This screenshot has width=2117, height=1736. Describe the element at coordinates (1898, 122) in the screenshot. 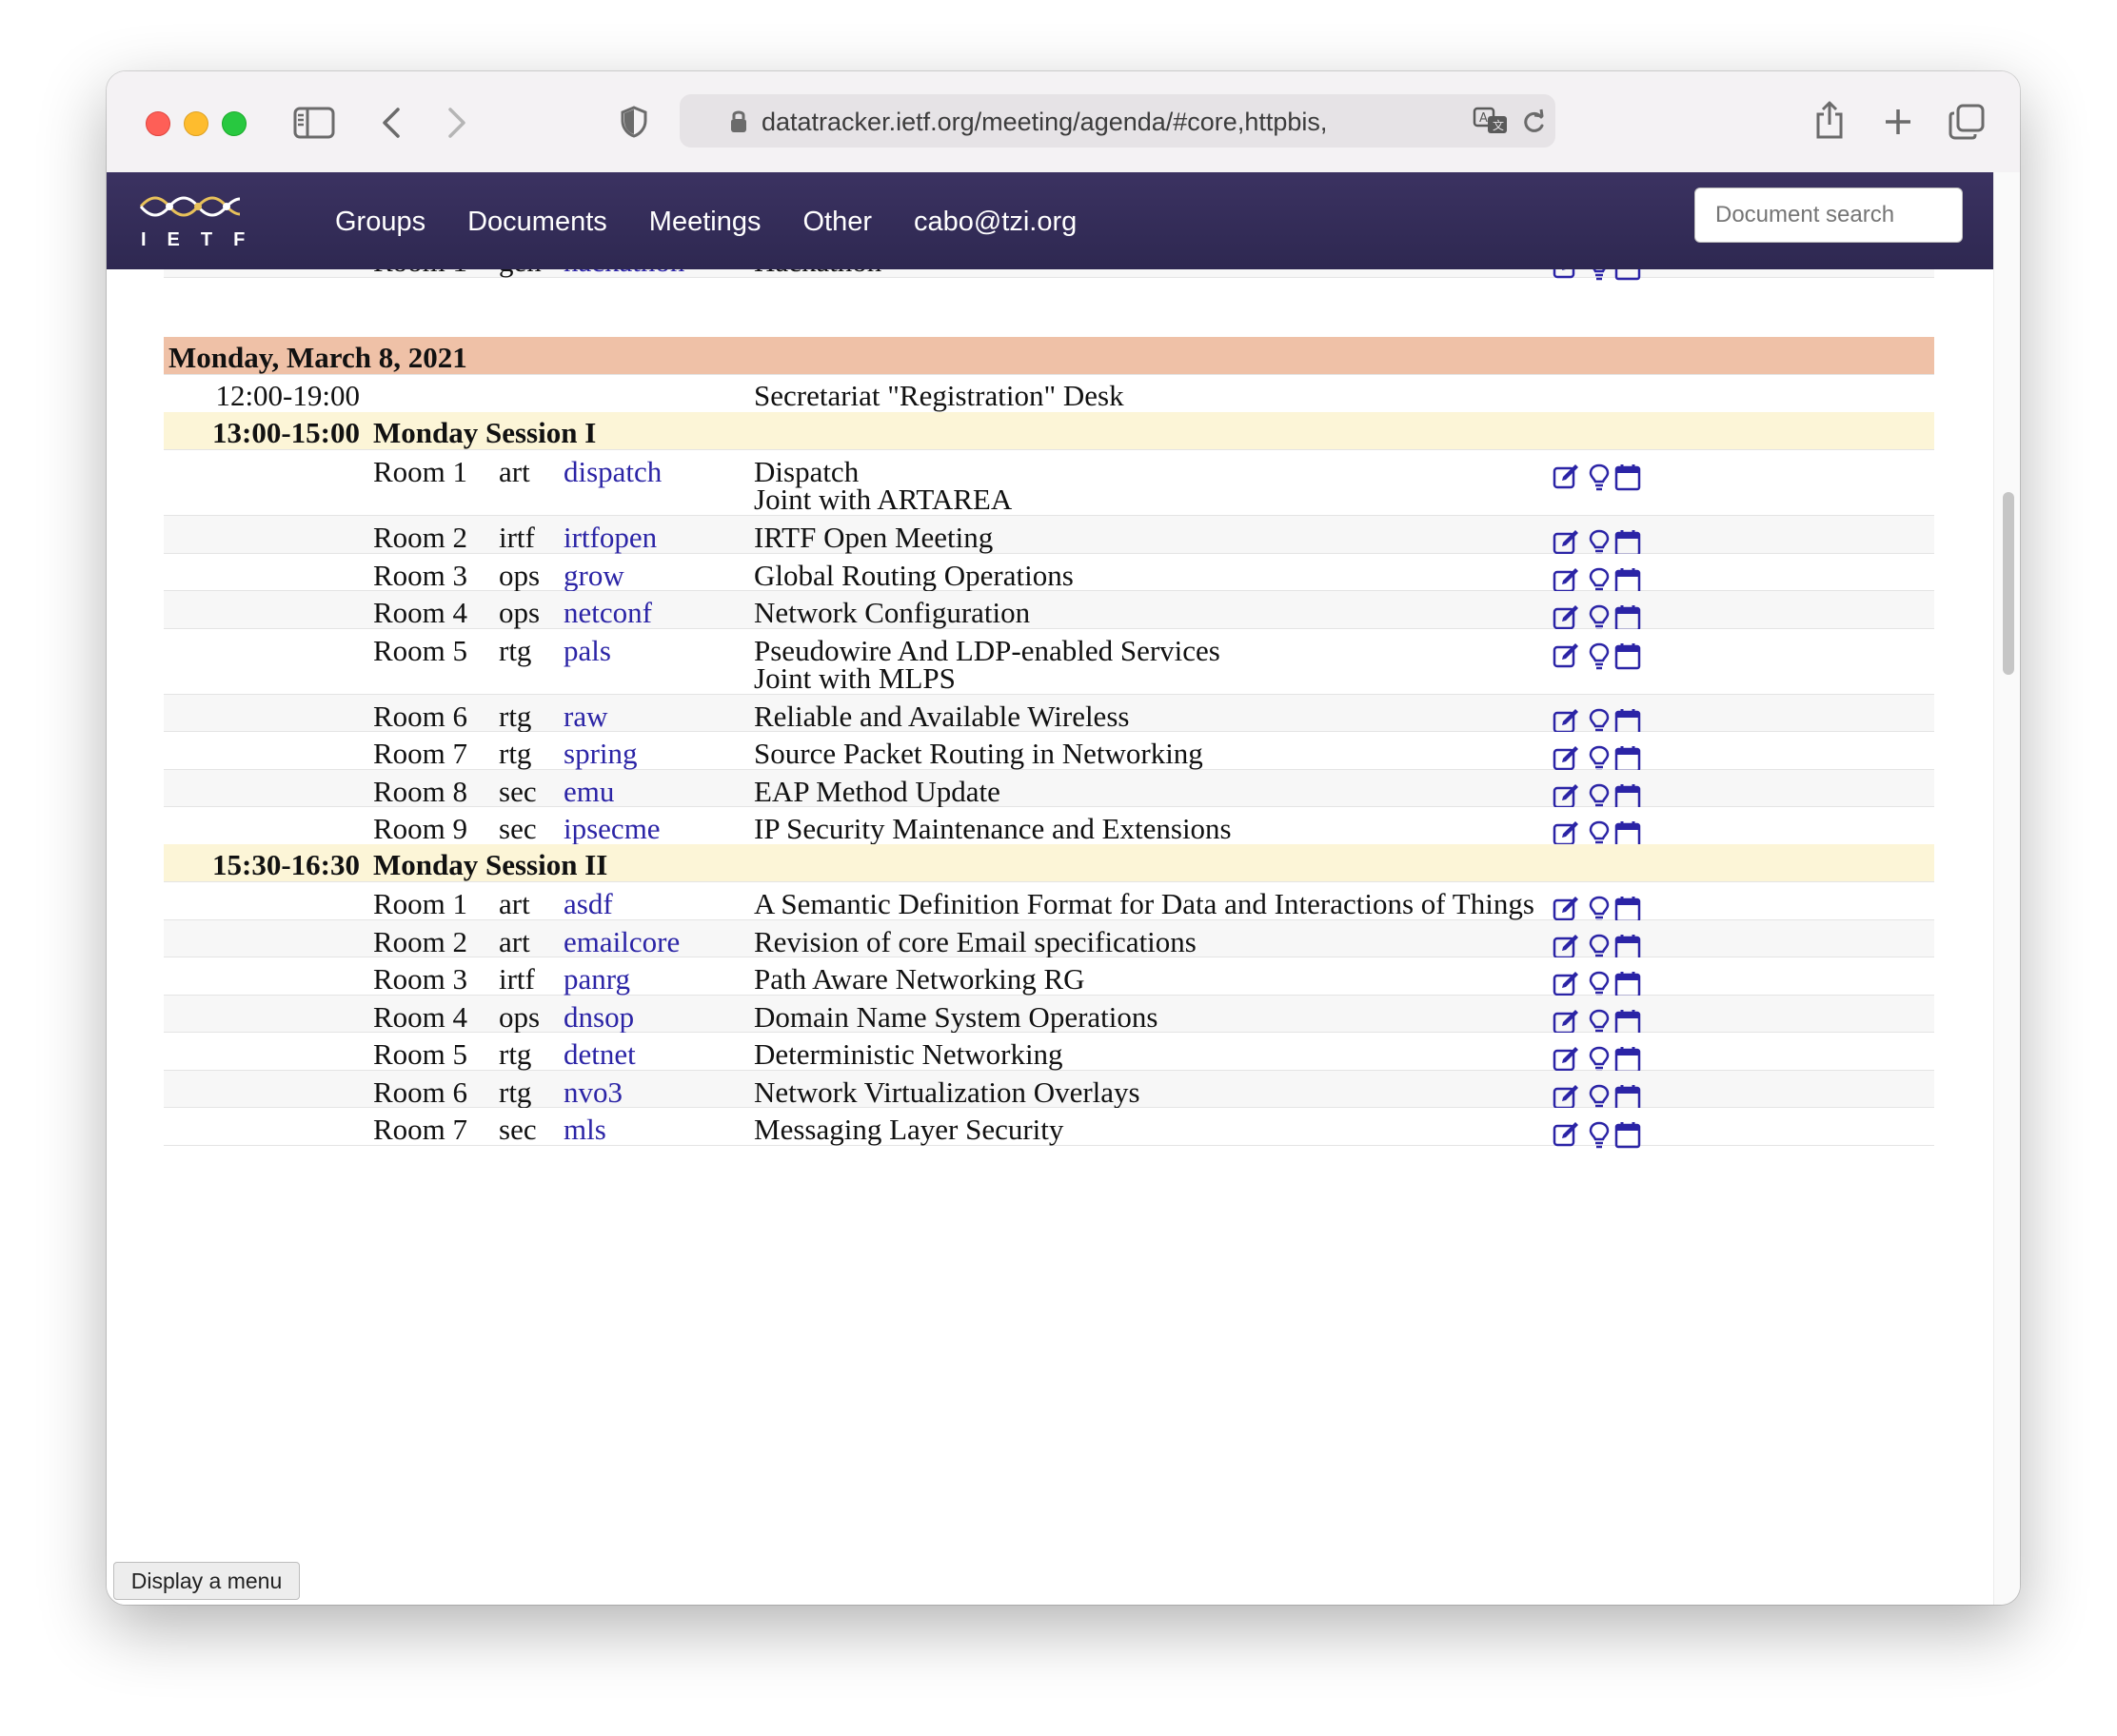

I see `new-tab-icon` at that location.